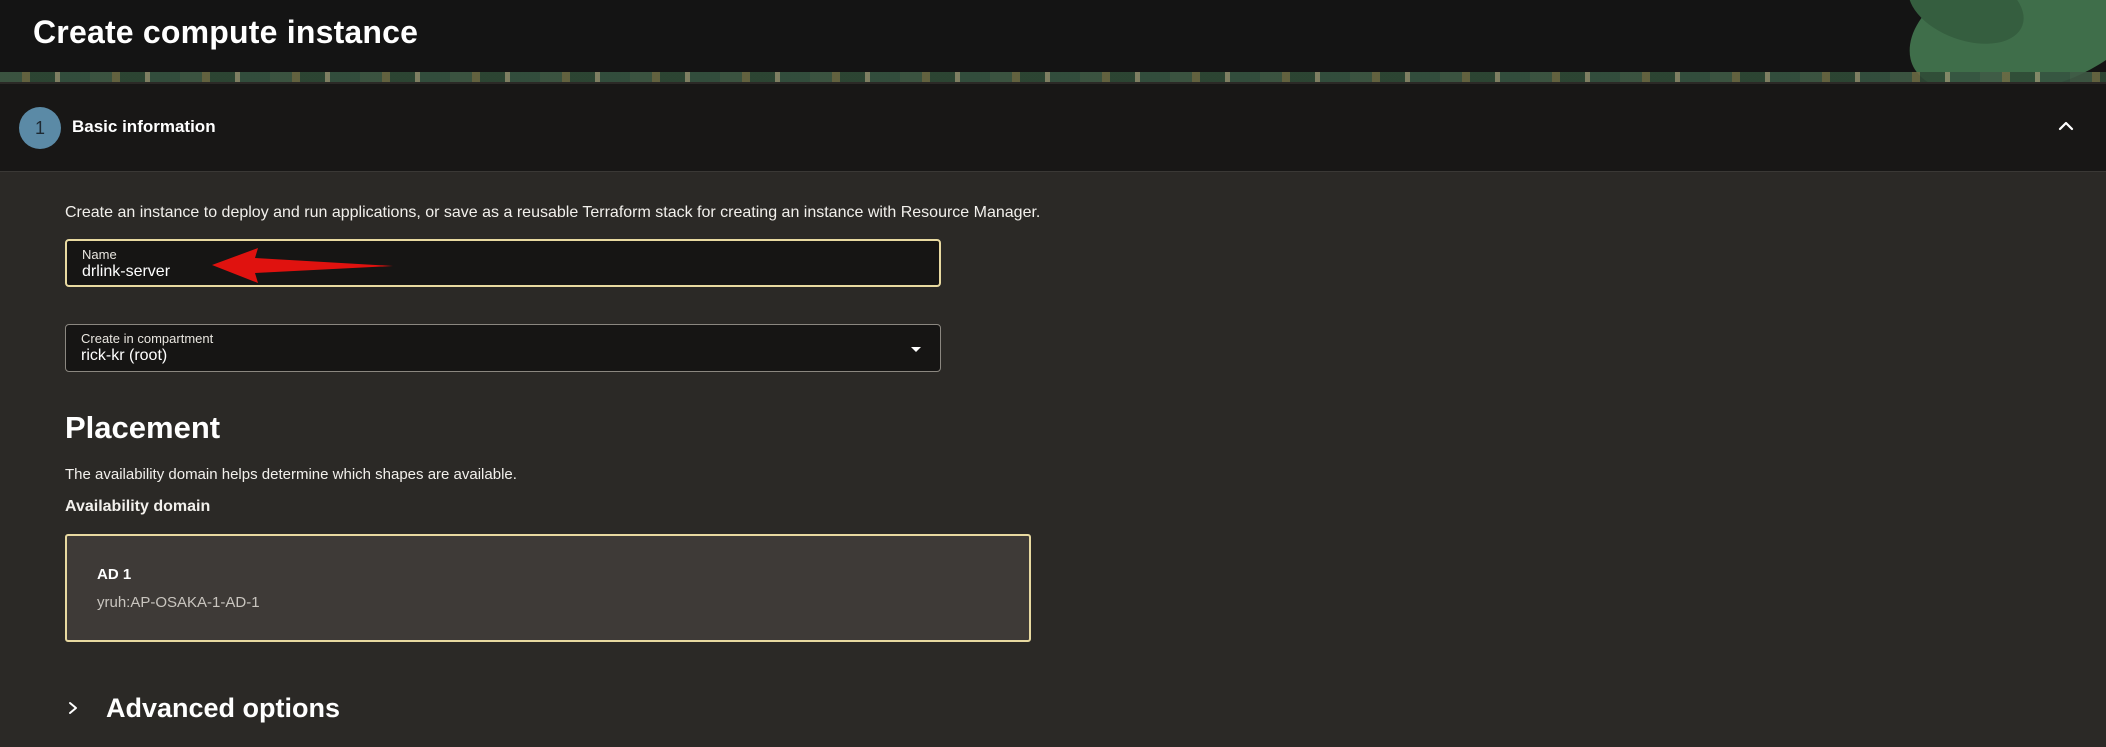  Describe the element at coordinates (503, 348) in the screenshot. I see `compartment-select: Create in compartment rick-kr (root)` at that location.